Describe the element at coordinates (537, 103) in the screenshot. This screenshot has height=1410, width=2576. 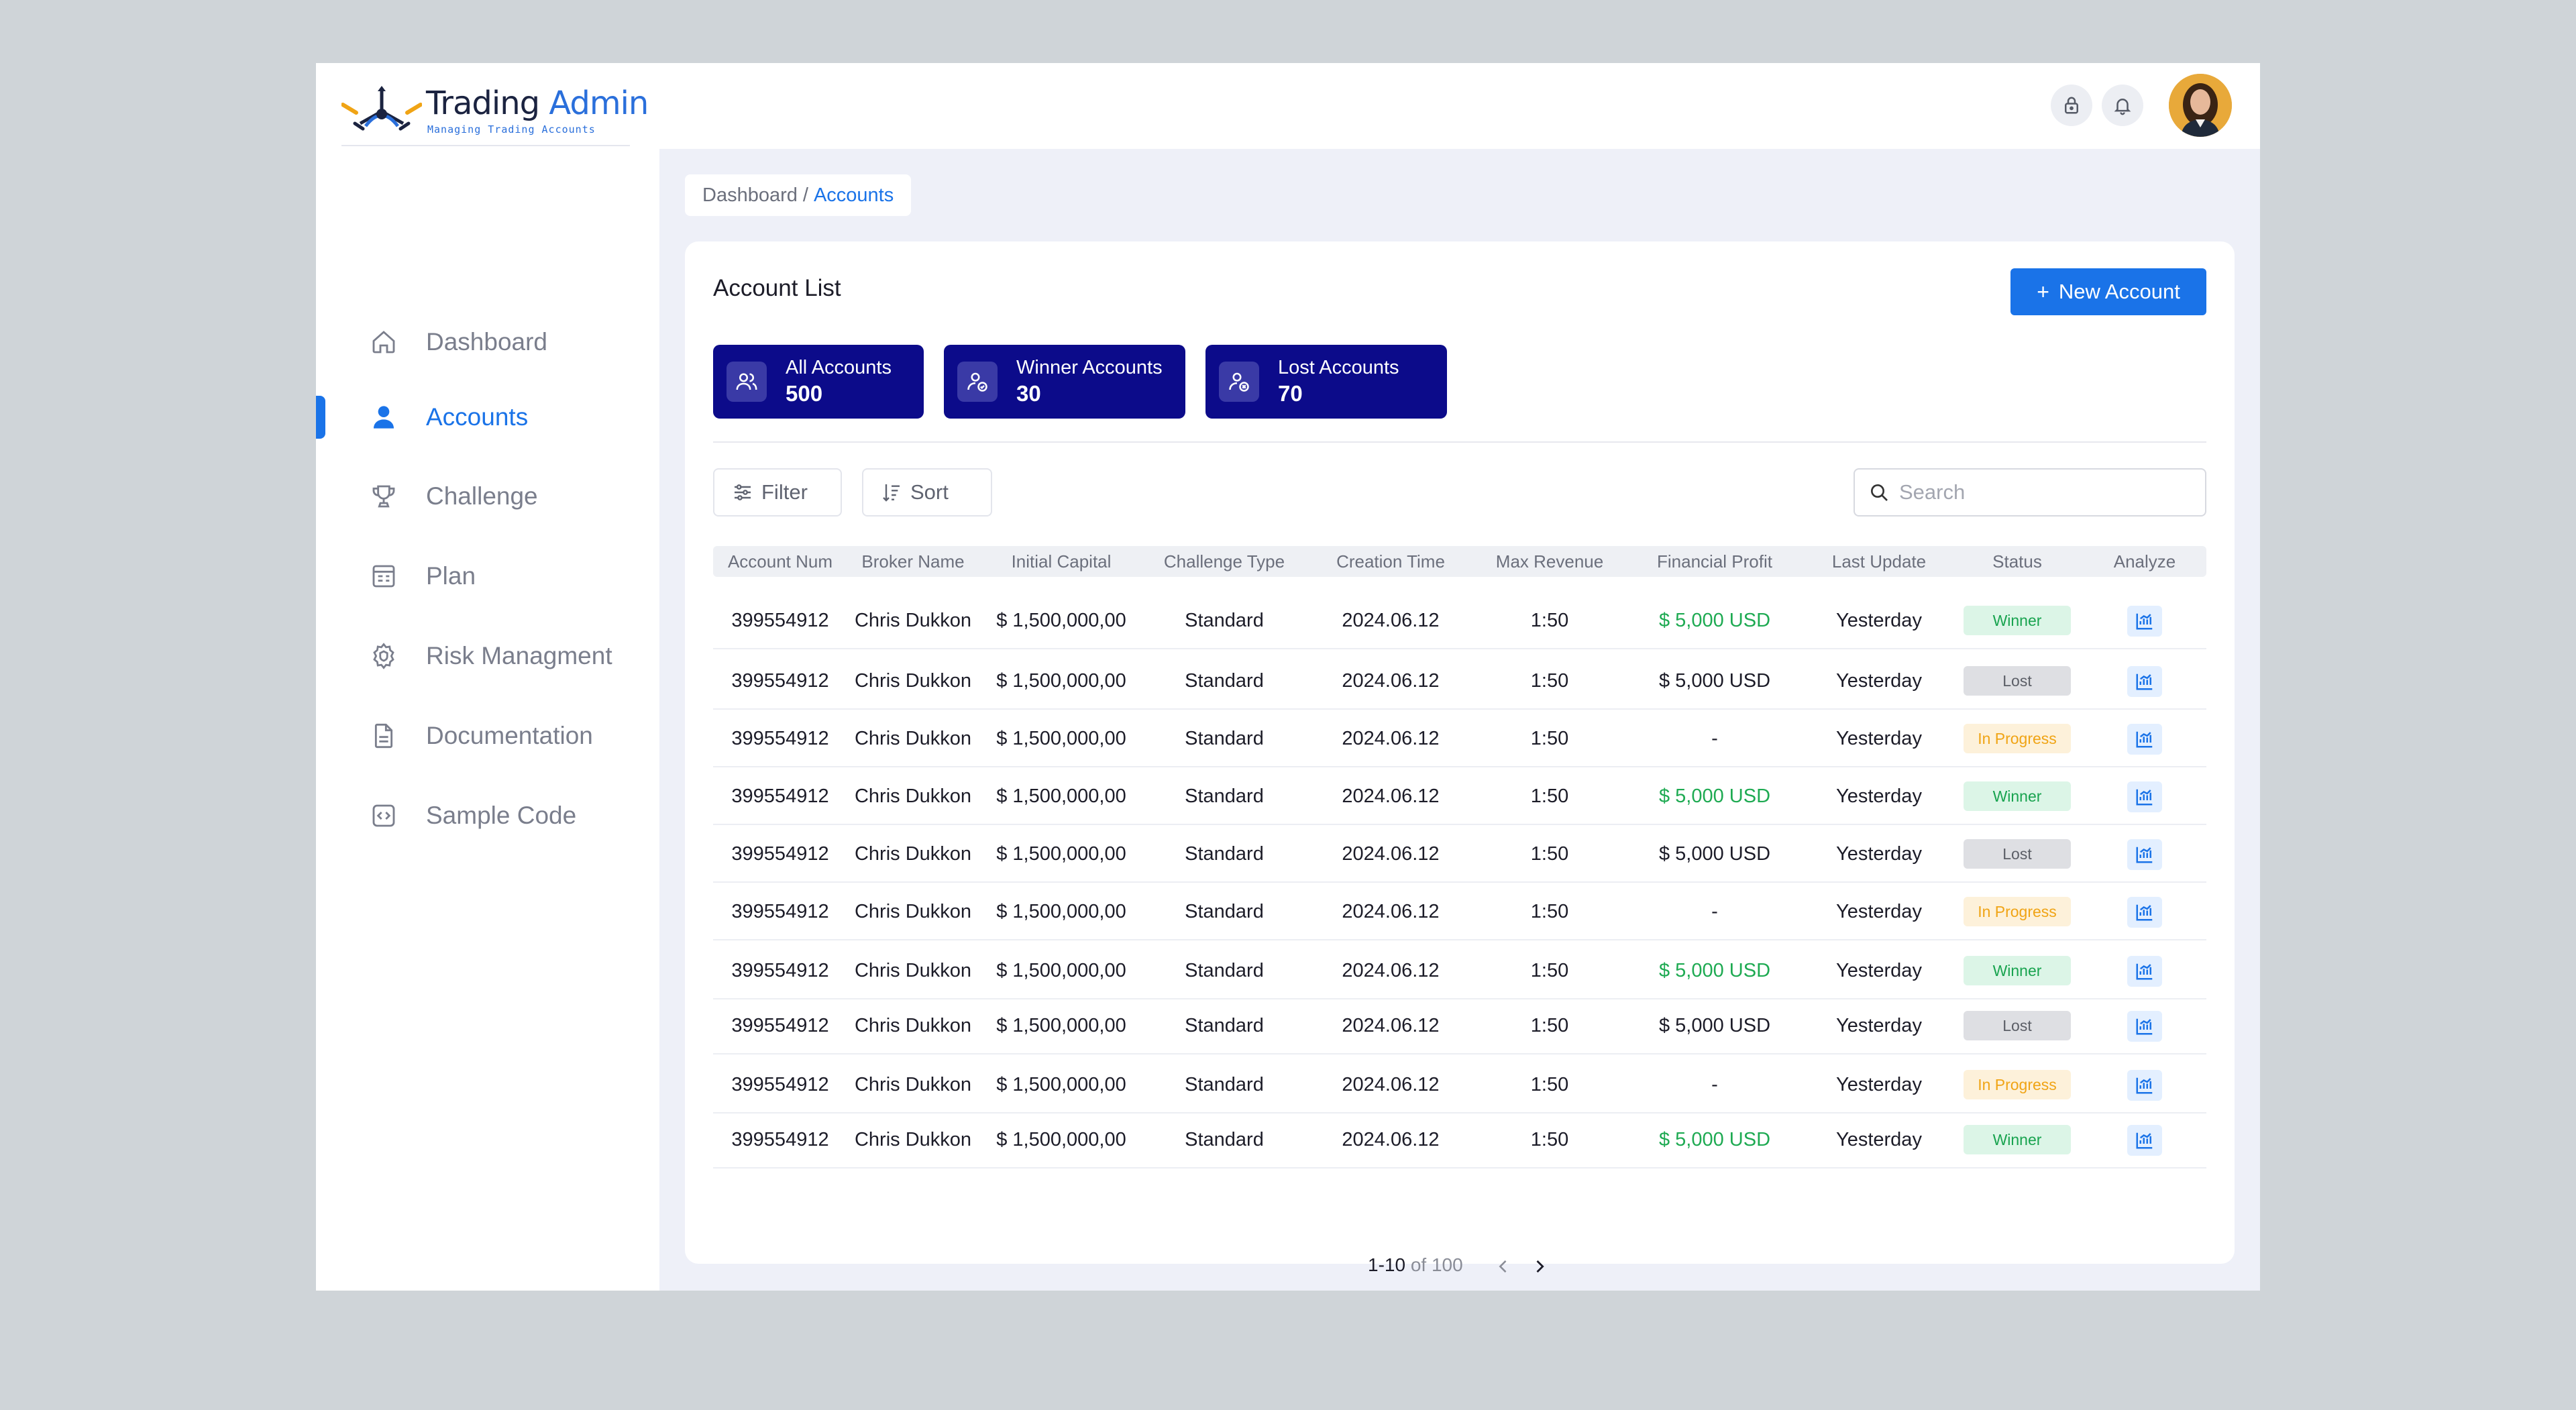
I see `app-title: Trading Admin` at that location.